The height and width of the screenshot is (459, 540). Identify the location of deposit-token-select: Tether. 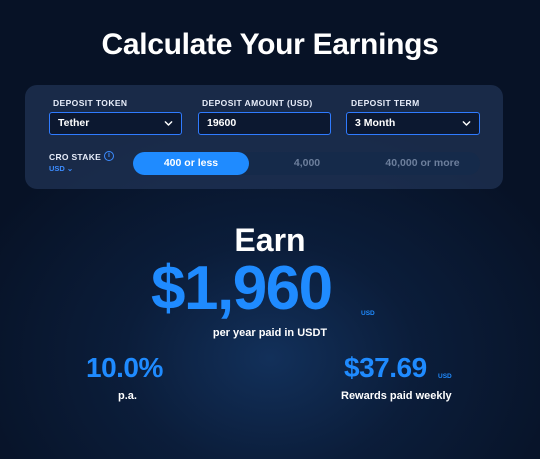
(115, 123).